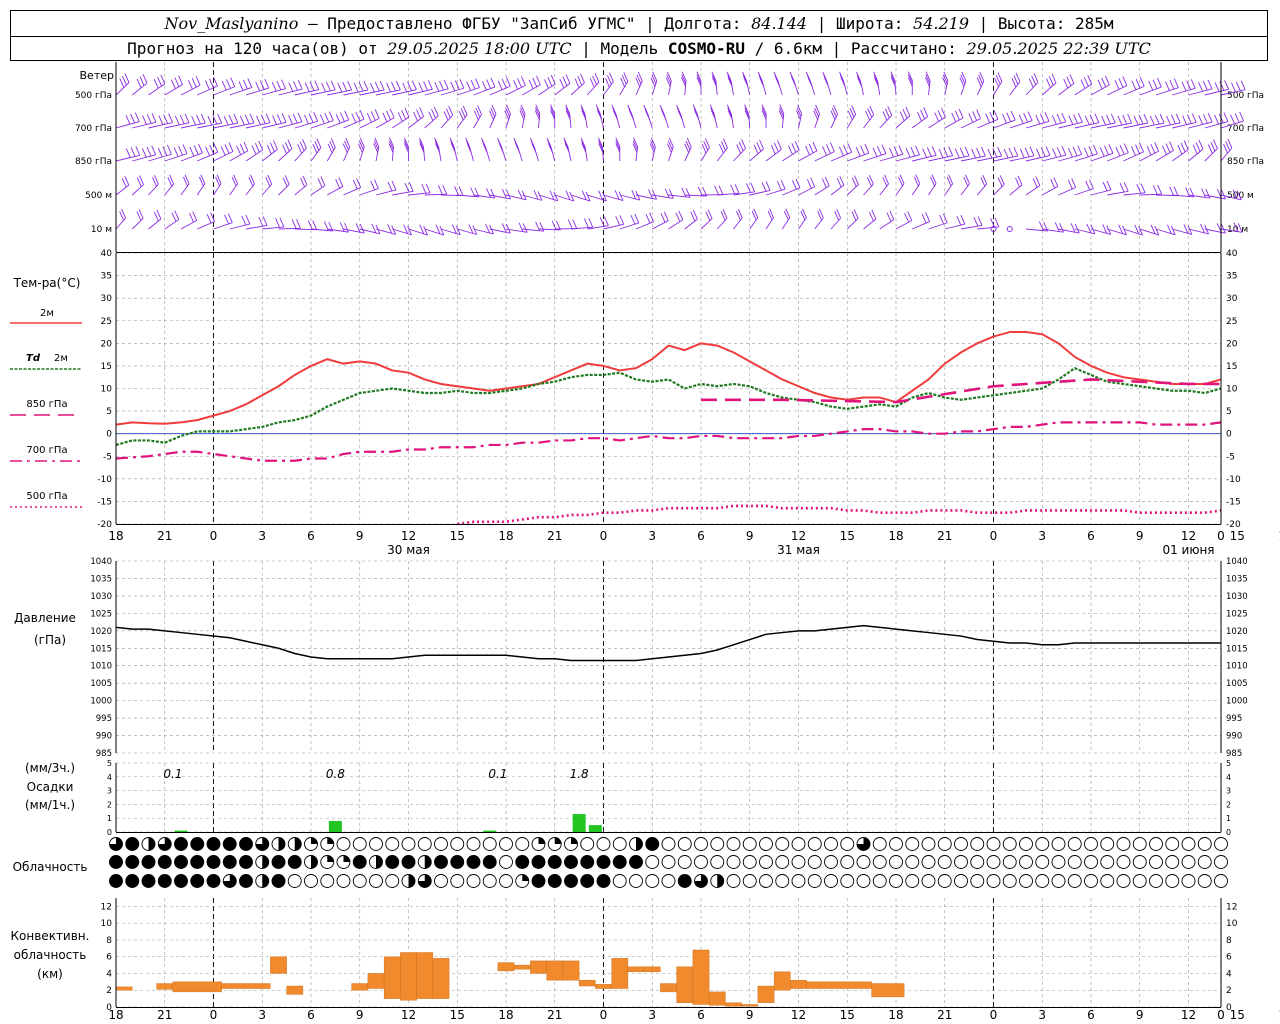 The width and height of the screenshot is (1280, 1024). Describe the element at coordinates (50, 974) in the screenshot. I see `conv-title-3: (км)` at that location.